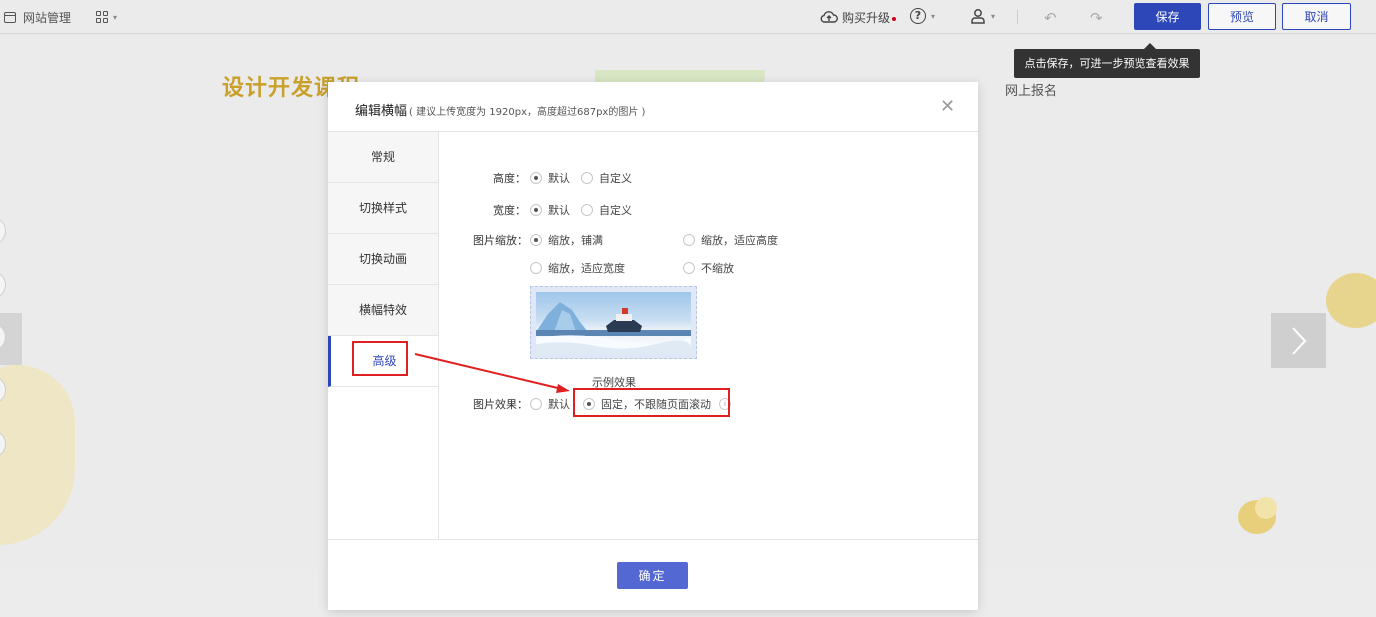 The width and height of the screenshot is (1376, 617). I want to click on cancel-button: 取消, so click(1316, 16).